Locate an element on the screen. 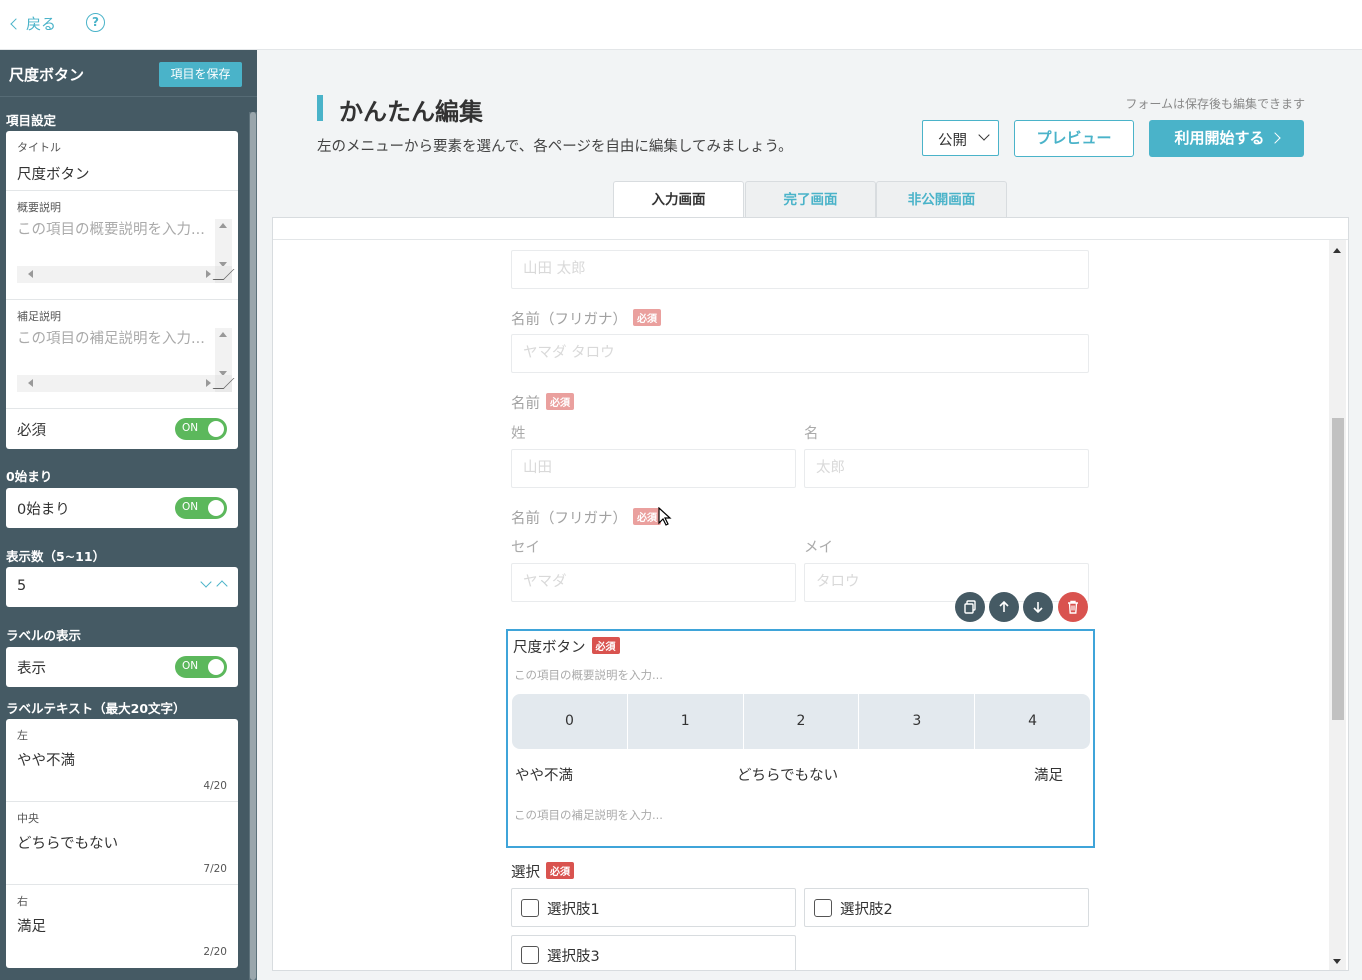 Image resolution: width=1362 pixels, height=980 pixels. page-title: かんたん編集 is located at coordinates (411, 112).